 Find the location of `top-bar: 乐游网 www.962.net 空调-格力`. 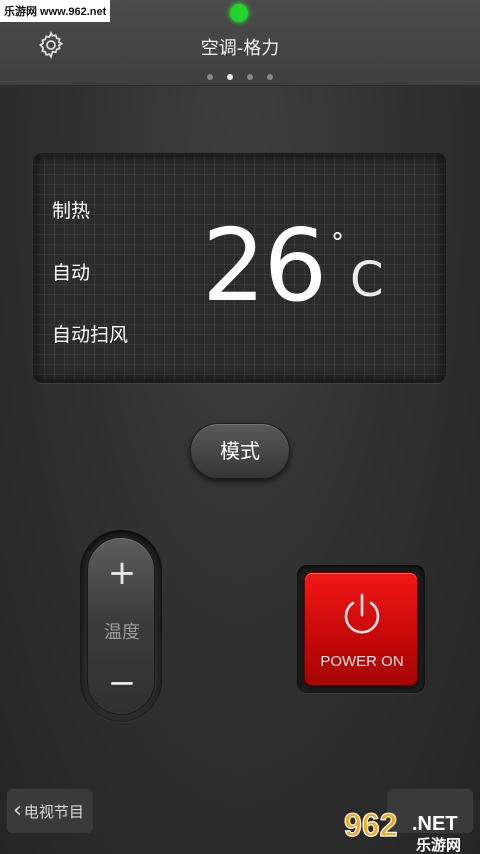

top-bar: 乐游网 www.962.net 空调-格力 is located at coordinates (240, 43).